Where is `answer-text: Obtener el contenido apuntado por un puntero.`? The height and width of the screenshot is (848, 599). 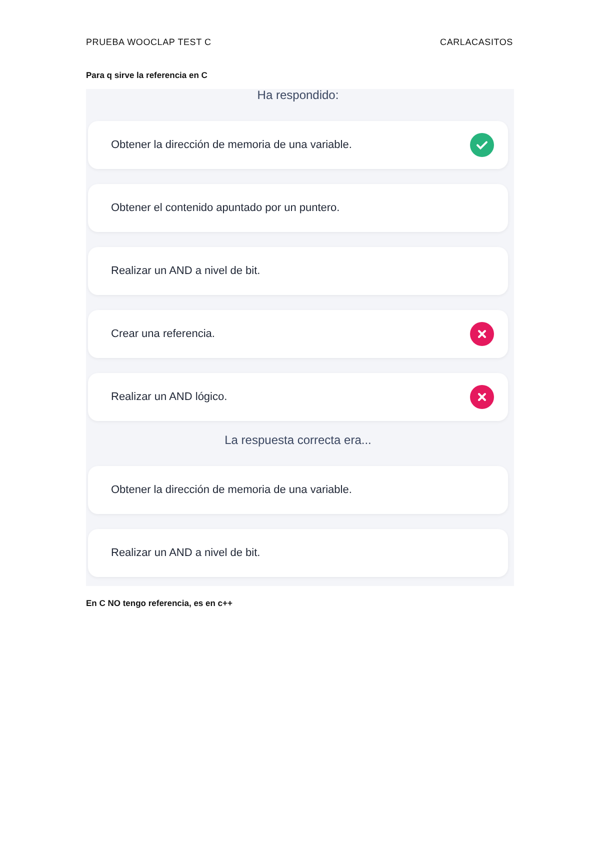 answer-text: Obtener el contenido apuntado por un puntero. is located at coordinates (225, 208).